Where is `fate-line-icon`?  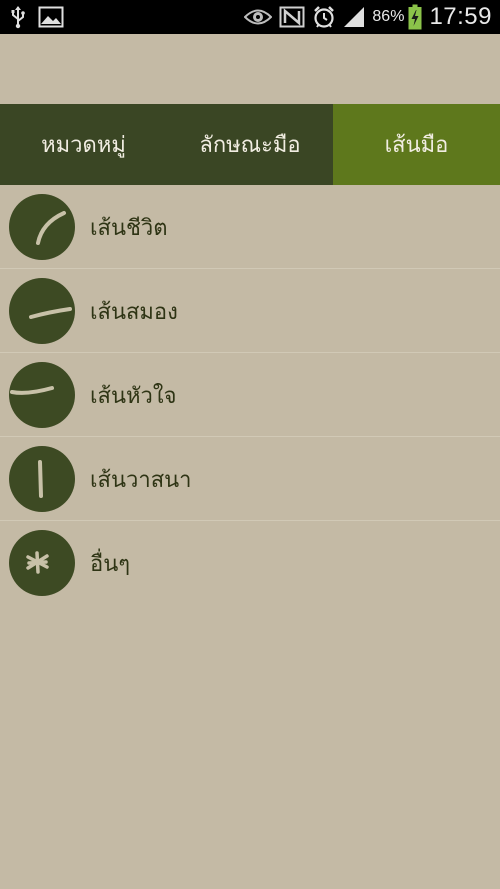
fate-line-icon is located at coordinates (42, 479).